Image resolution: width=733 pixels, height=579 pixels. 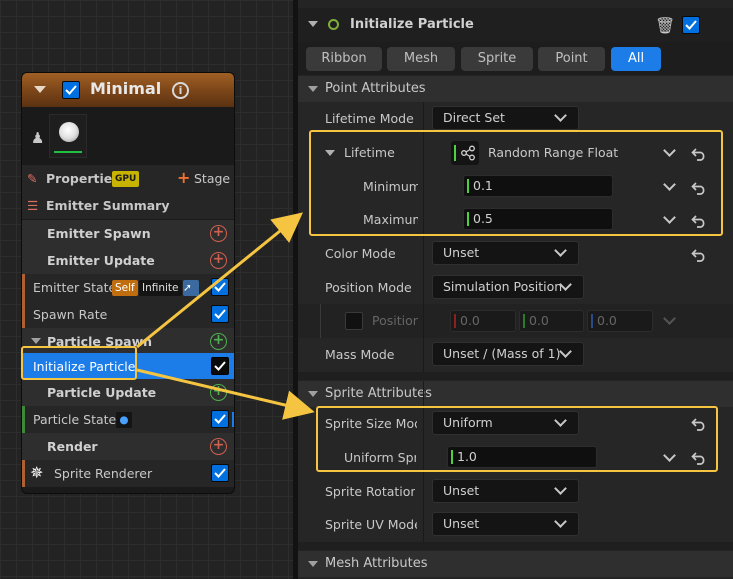 What do you see at coordinates (225, 394) in the screenshot?
I see `arrow-to-sprite-size` at bounding box center [225, 394].